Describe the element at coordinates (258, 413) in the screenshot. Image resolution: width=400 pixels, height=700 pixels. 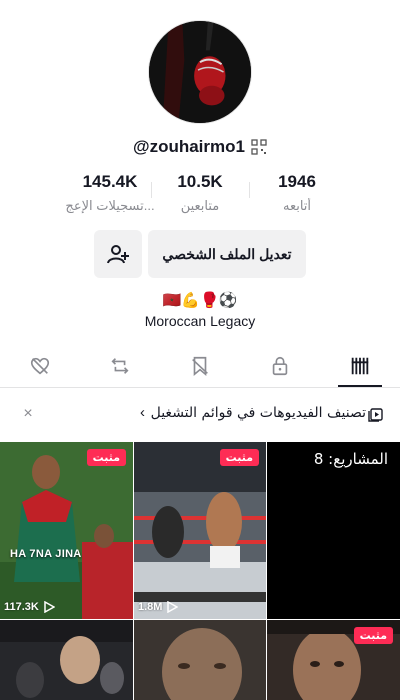
I see `playlist-banner-text: تصنيف الفيديوهات في قوائم التشغيل` at that location.